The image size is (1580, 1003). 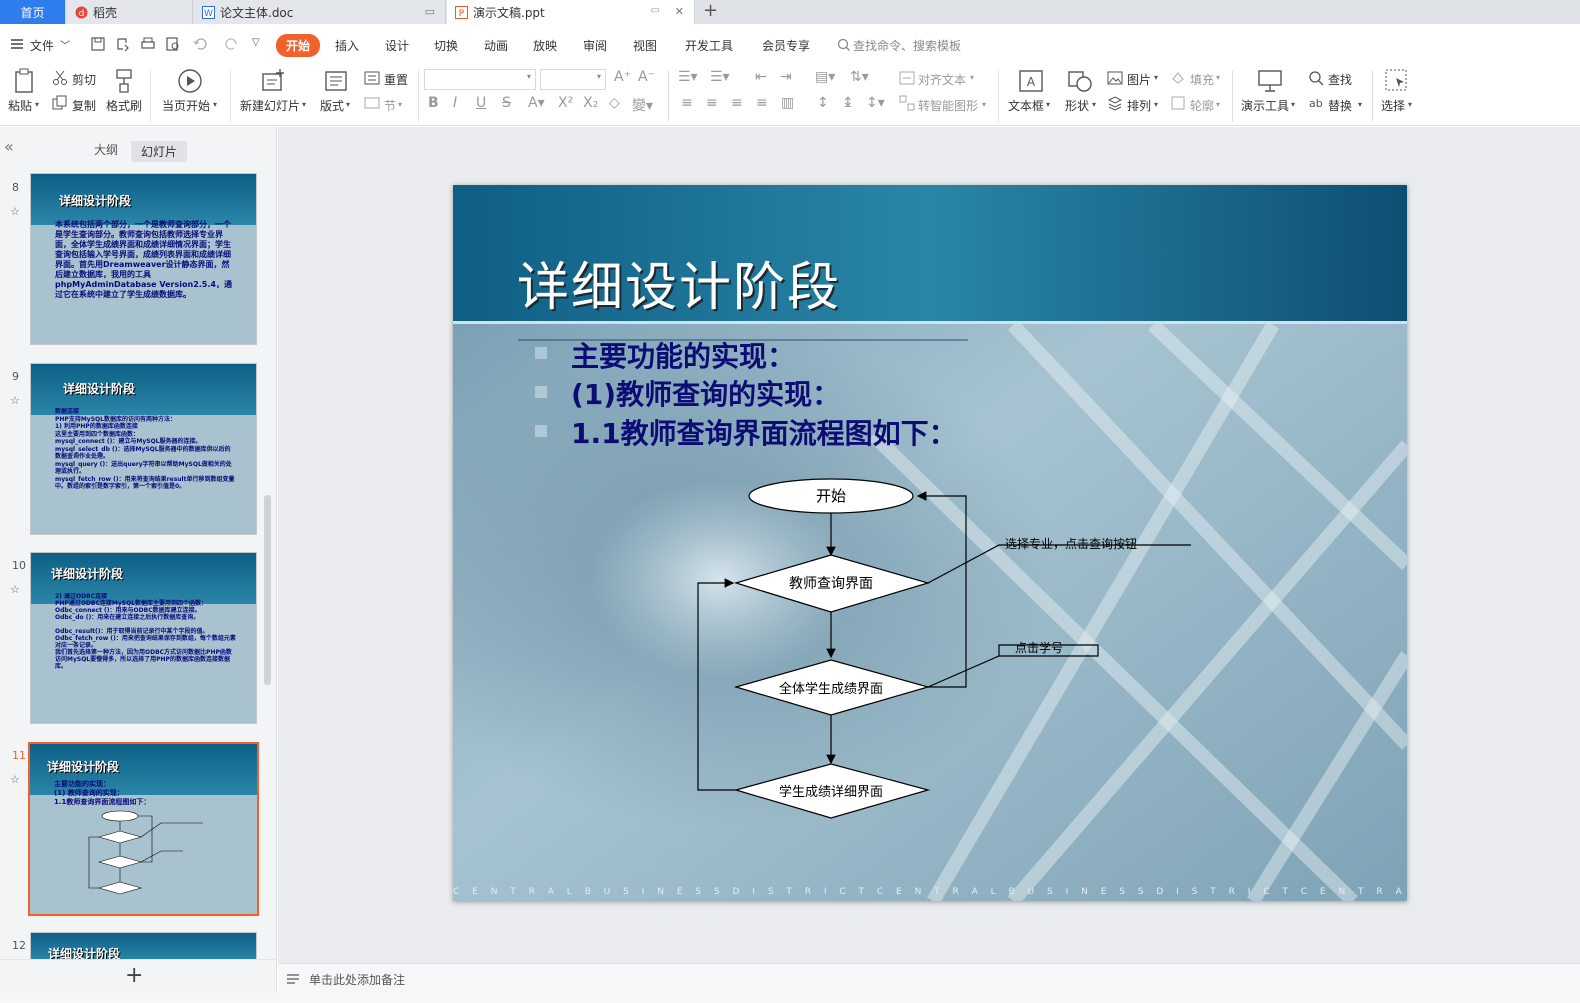 What do you see at coordinates (709, 45) in the screenshot?
I see `menu-item-developer: 开发工具` at bounding box center [709, 45].